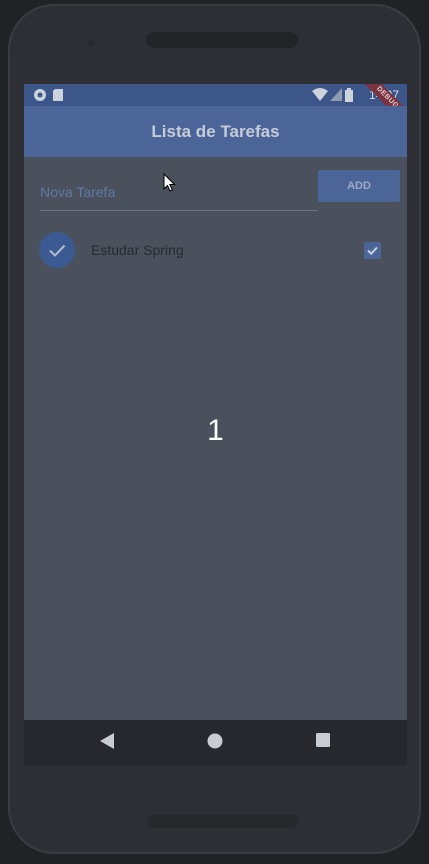  Describe the element at coordinates (107, 741) in the screenshot. I see `back-icon` at that location.